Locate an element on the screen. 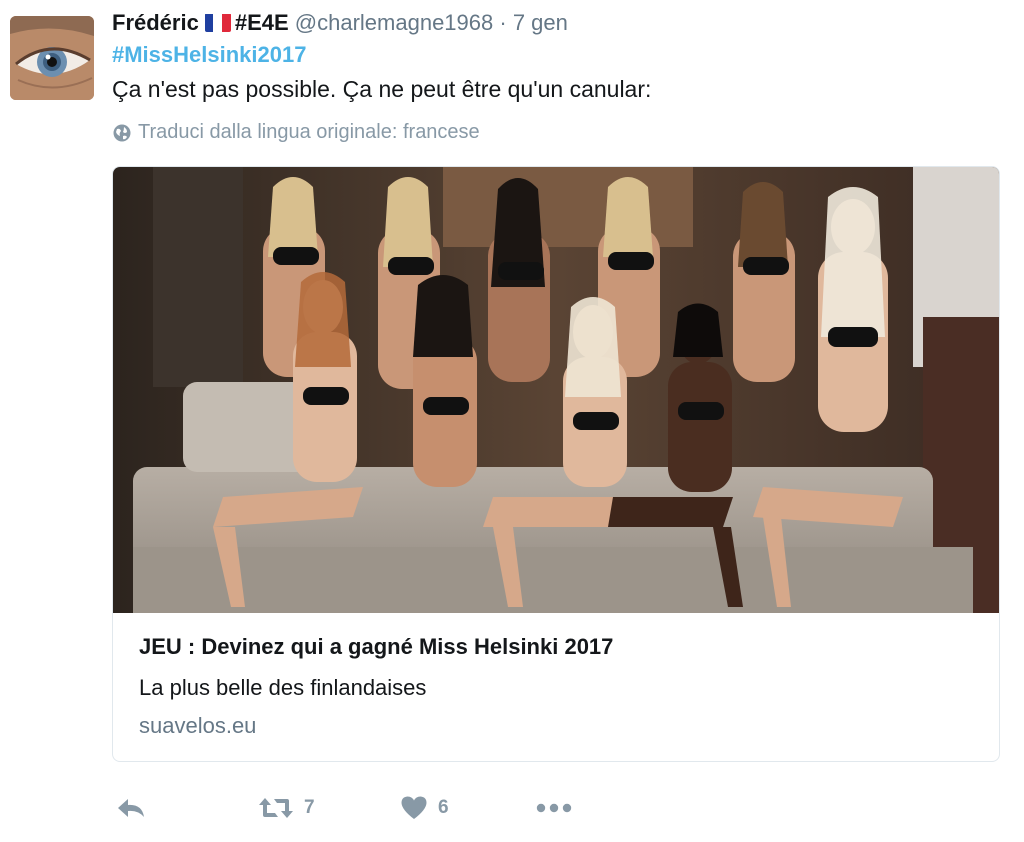 The image size is (1024, 842). more-button is located at coordinates (554, 808).